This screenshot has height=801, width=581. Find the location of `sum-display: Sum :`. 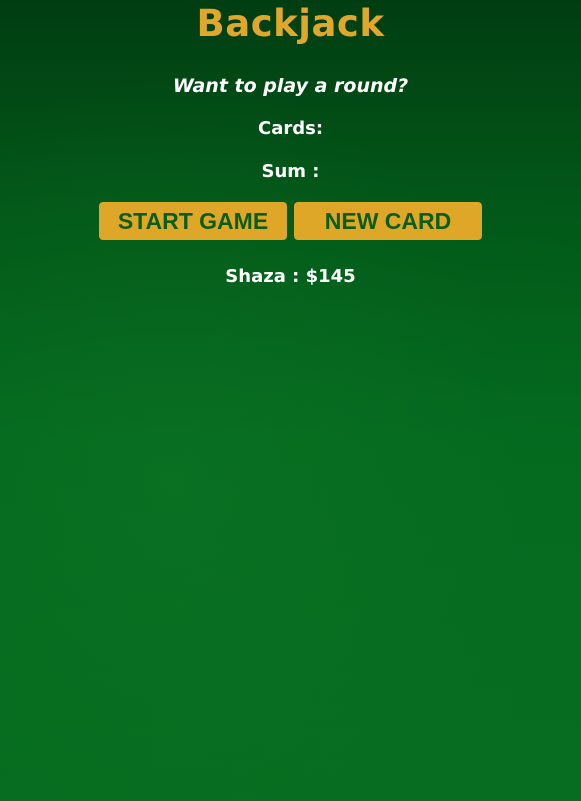

sum-display: Sum : is located at coordinates (290, 172).